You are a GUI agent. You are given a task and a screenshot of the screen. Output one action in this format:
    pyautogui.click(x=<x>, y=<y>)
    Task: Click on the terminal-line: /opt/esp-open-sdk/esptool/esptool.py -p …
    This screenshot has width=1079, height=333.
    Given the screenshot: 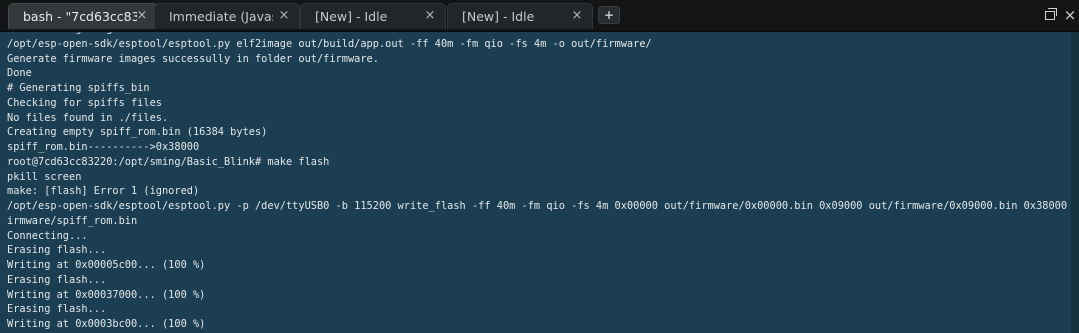 What is the action you would take?
    pyautogui.click(x=543, y=206)
    